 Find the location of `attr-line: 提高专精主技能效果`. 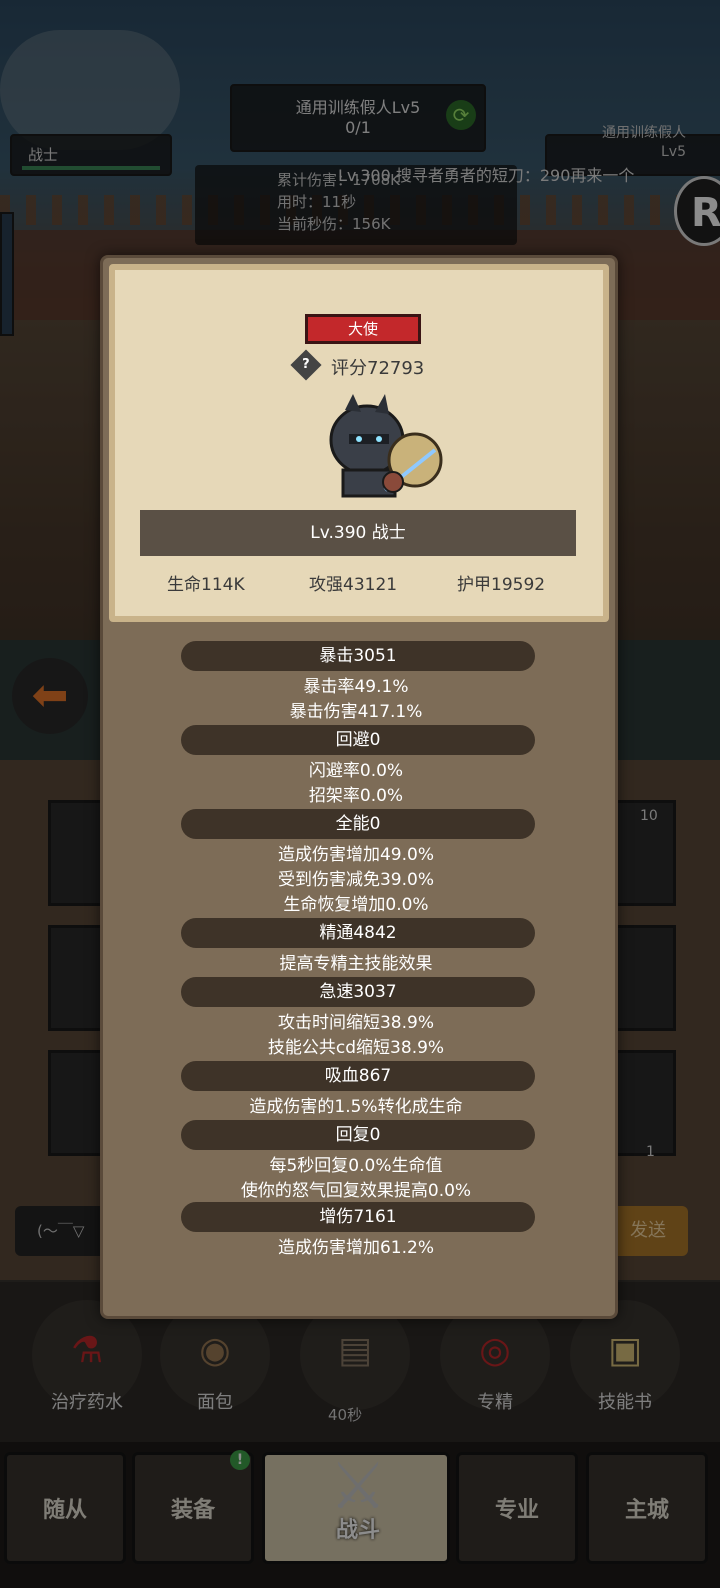

attr-line: 提高专精主技能效果 is located at coordinates (356, 964).